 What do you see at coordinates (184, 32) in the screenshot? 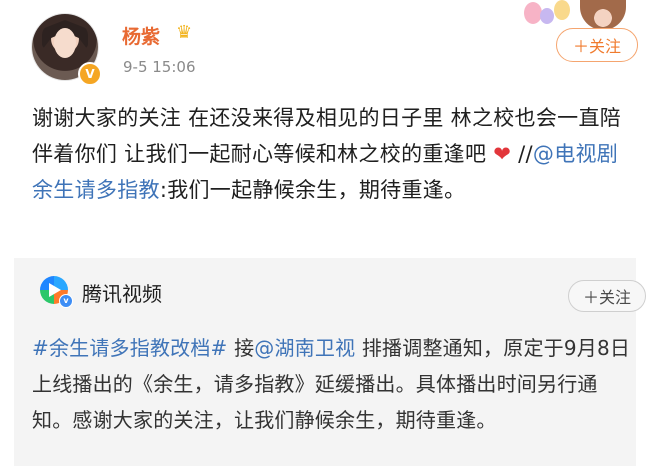
I see `crown-icon: ♛` at bounding box center [184, 32].